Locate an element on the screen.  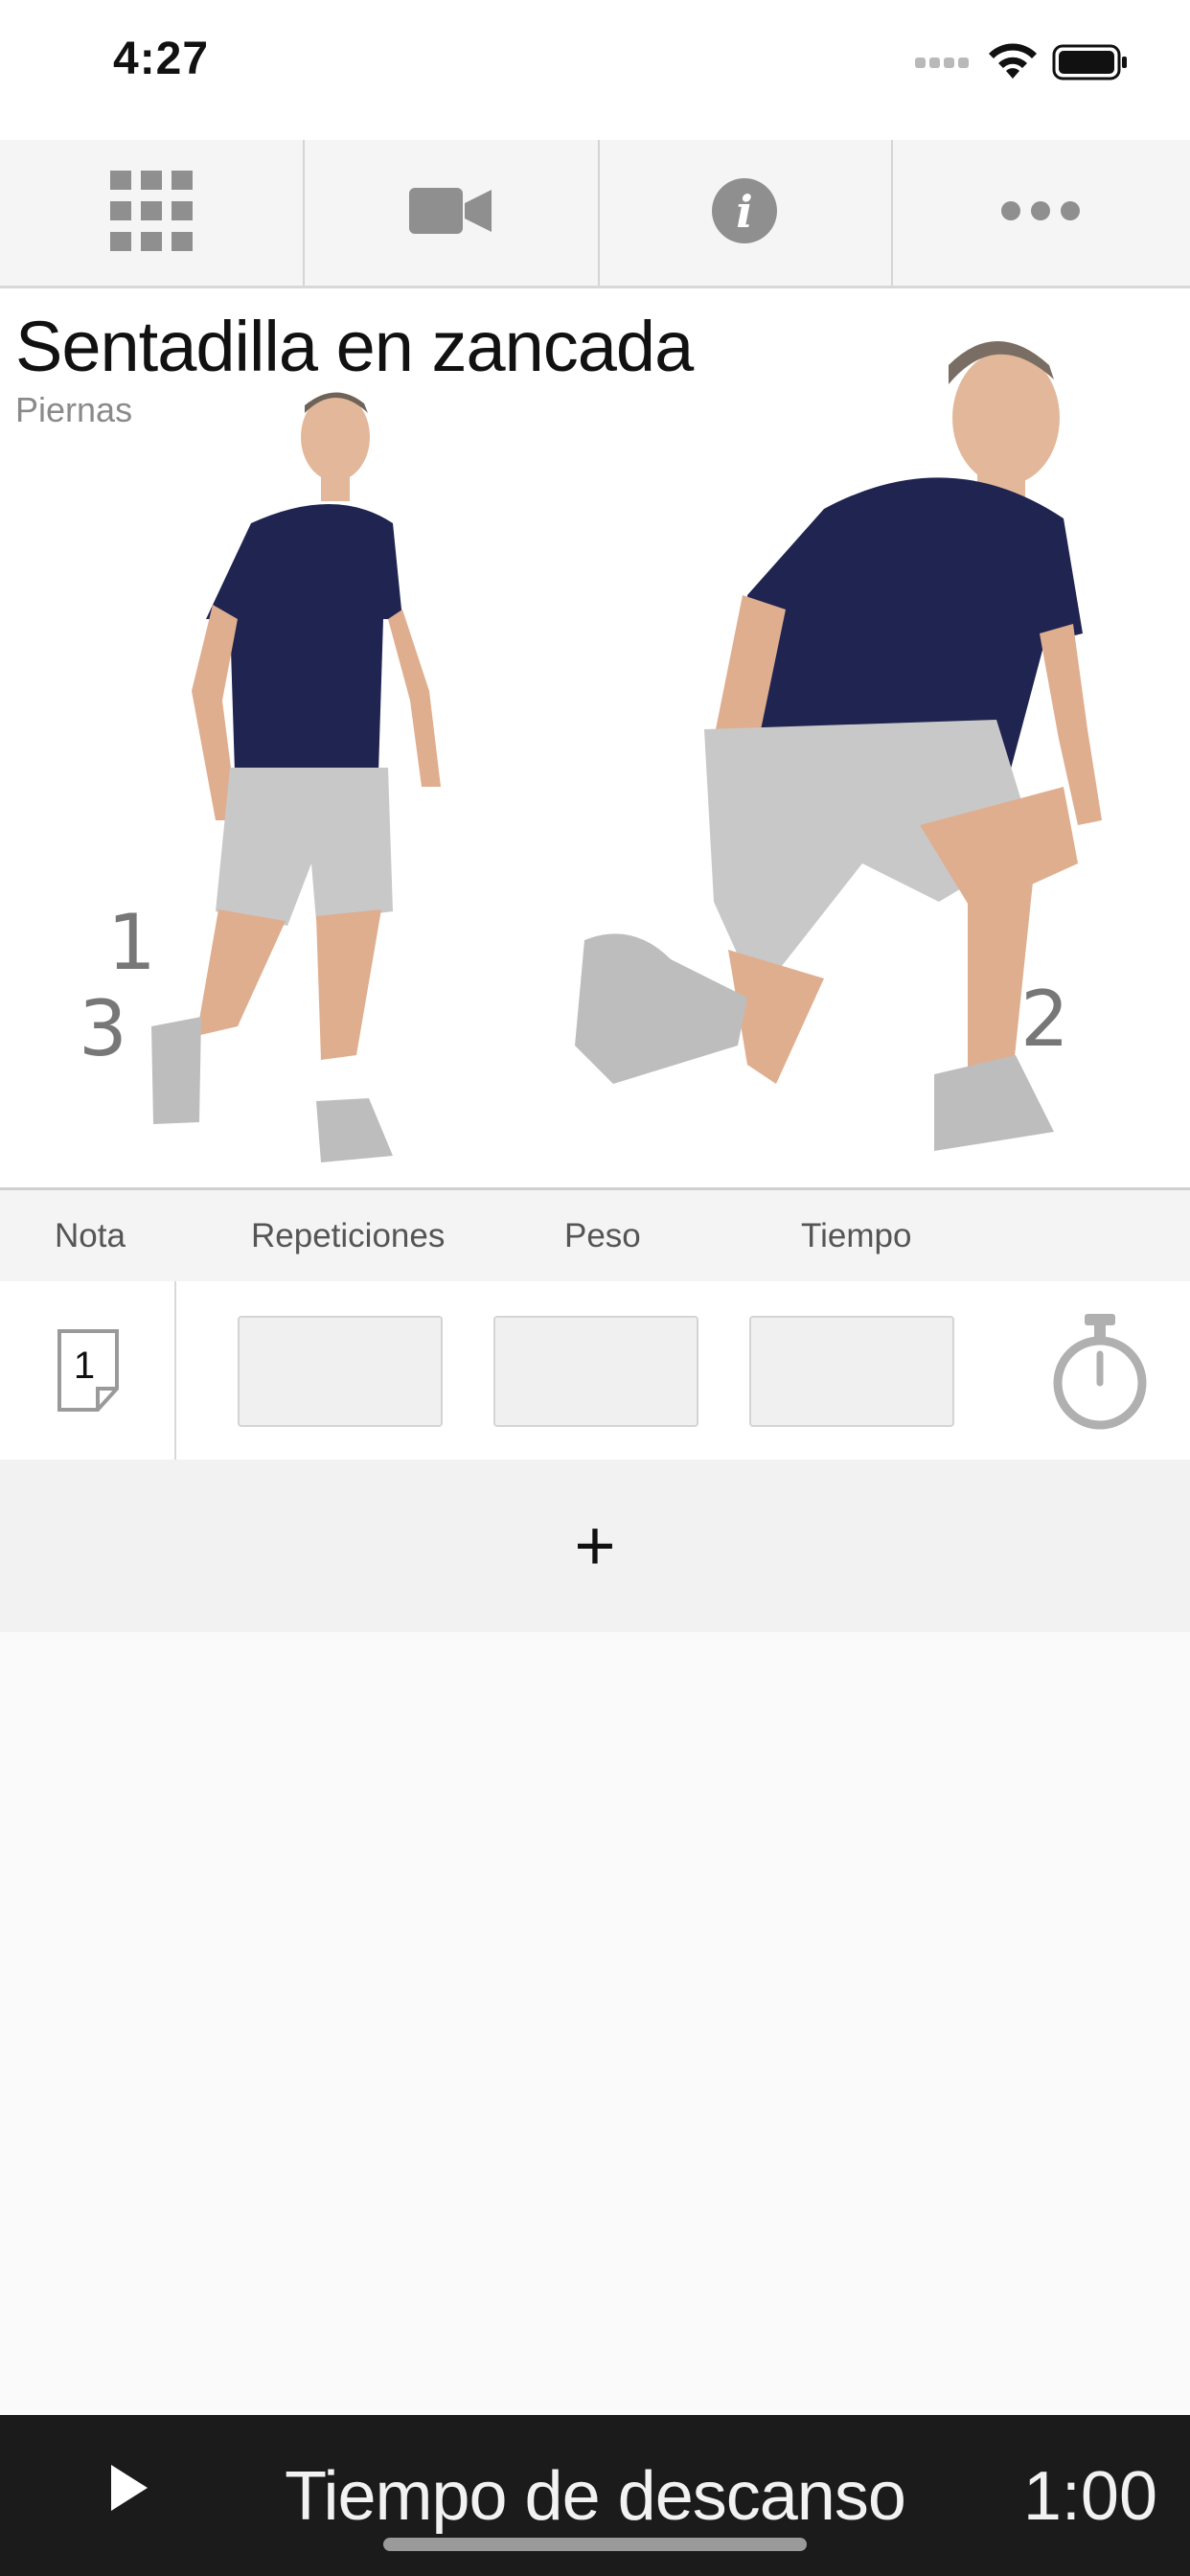
status-time: 4:27 is located at coordinates (162, 59).